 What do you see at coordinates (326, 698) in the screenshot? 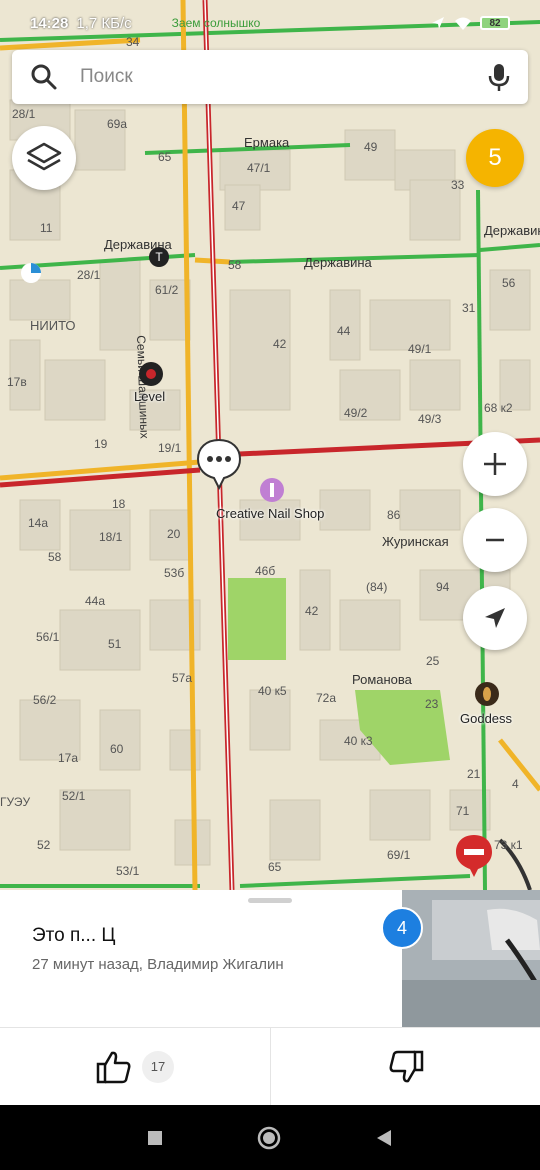
I see `house-number: 72а` at bounding box center [326, 698].